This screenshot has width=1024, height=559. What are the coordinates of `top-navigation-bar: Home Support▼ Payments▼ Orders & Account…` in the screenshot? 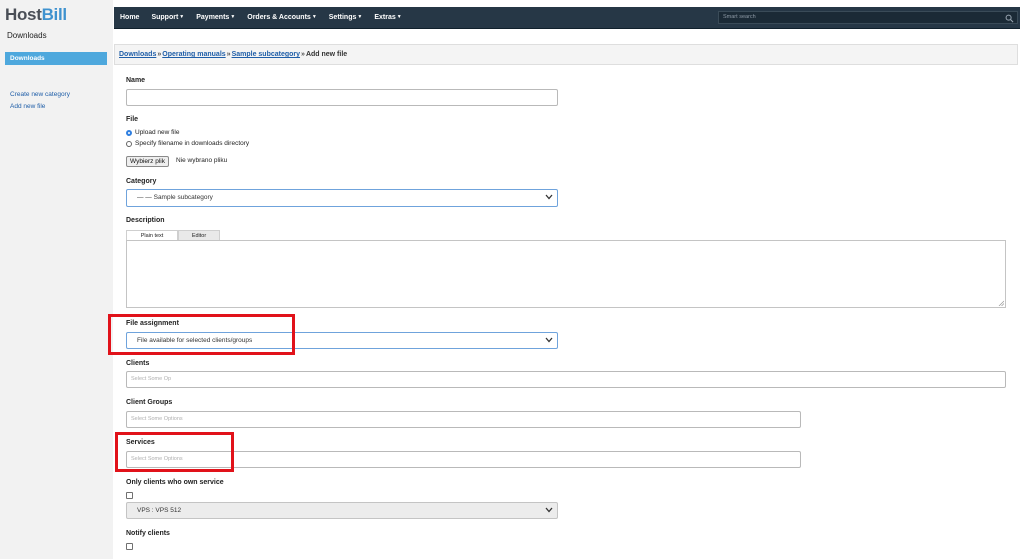 It's located at (567, 18).